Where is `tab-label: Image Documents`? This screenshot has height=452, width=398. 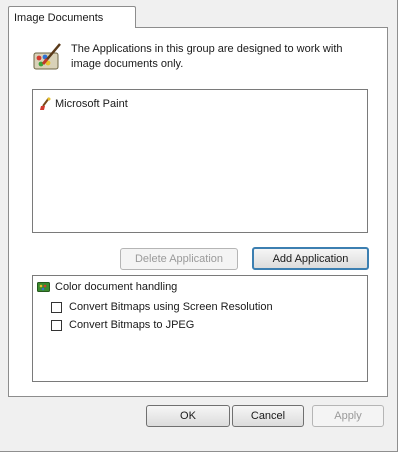 tab-label: Image Documents is located at coordinates (59, 17).